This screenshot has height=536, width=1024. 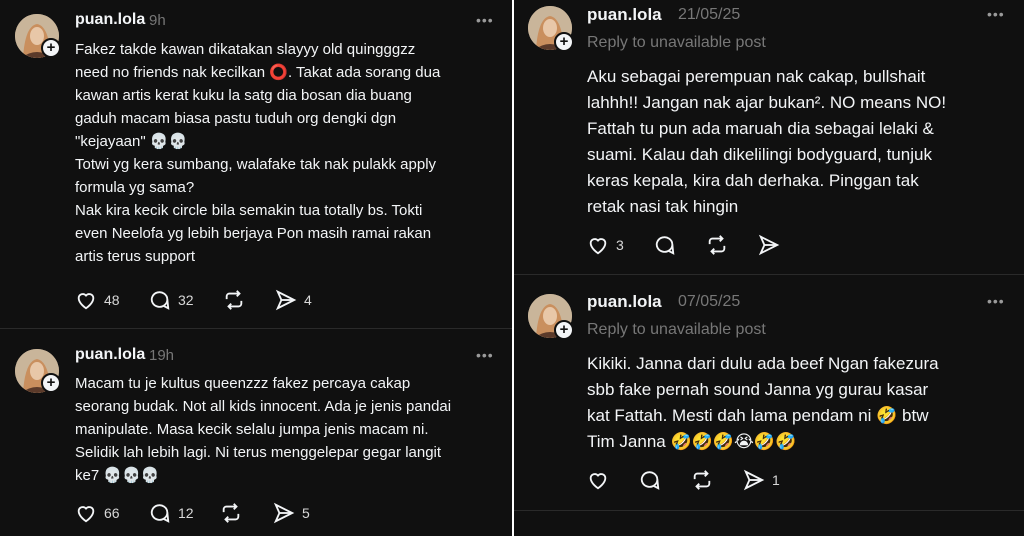 What do you see at coordinates (620, 245) in the screenshot?
I see `like-count: 3` at bounding box center [620, 245].